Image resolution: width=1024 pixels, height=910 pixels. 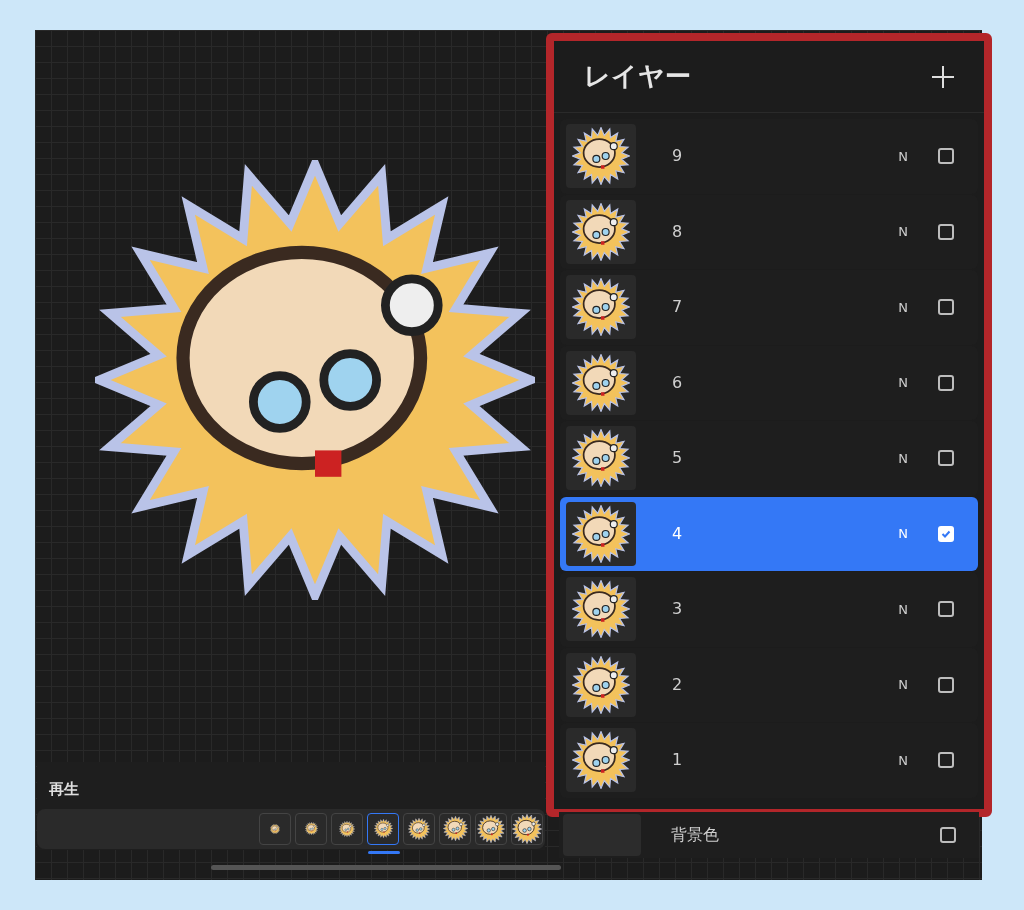 I want to click on timeline-title: 再生, so click(x=64, y=789).